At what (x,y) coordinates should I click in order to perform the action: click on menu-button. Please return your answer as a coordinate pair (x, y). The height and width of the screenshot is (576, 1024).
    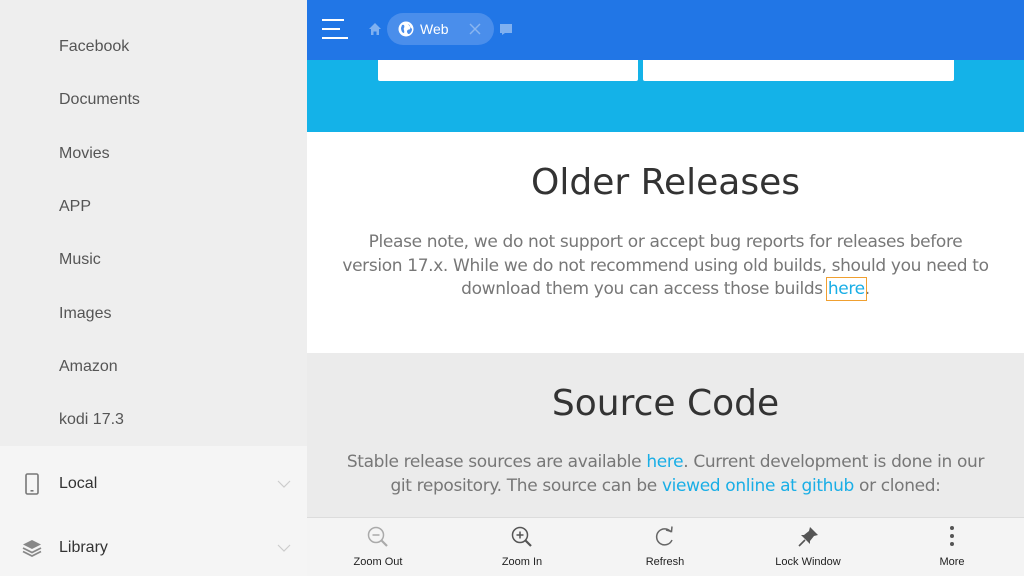
    Looking at the image, I should click on (336, 29).